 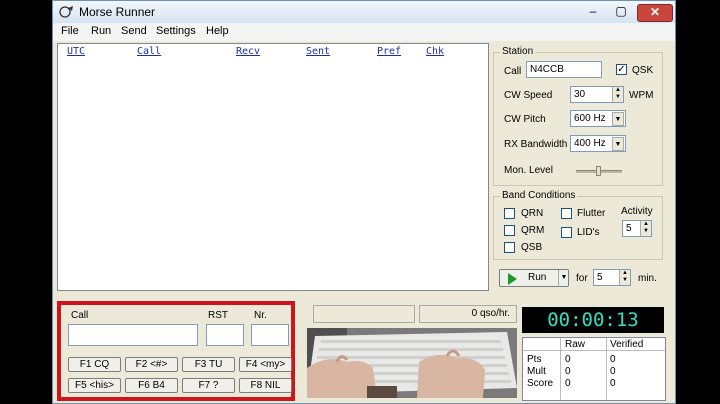 What do you see at coordinates (528, 95) in the screenshot?
I see `cw-speed-label: CW Speed` at bounding box center [528, 95].